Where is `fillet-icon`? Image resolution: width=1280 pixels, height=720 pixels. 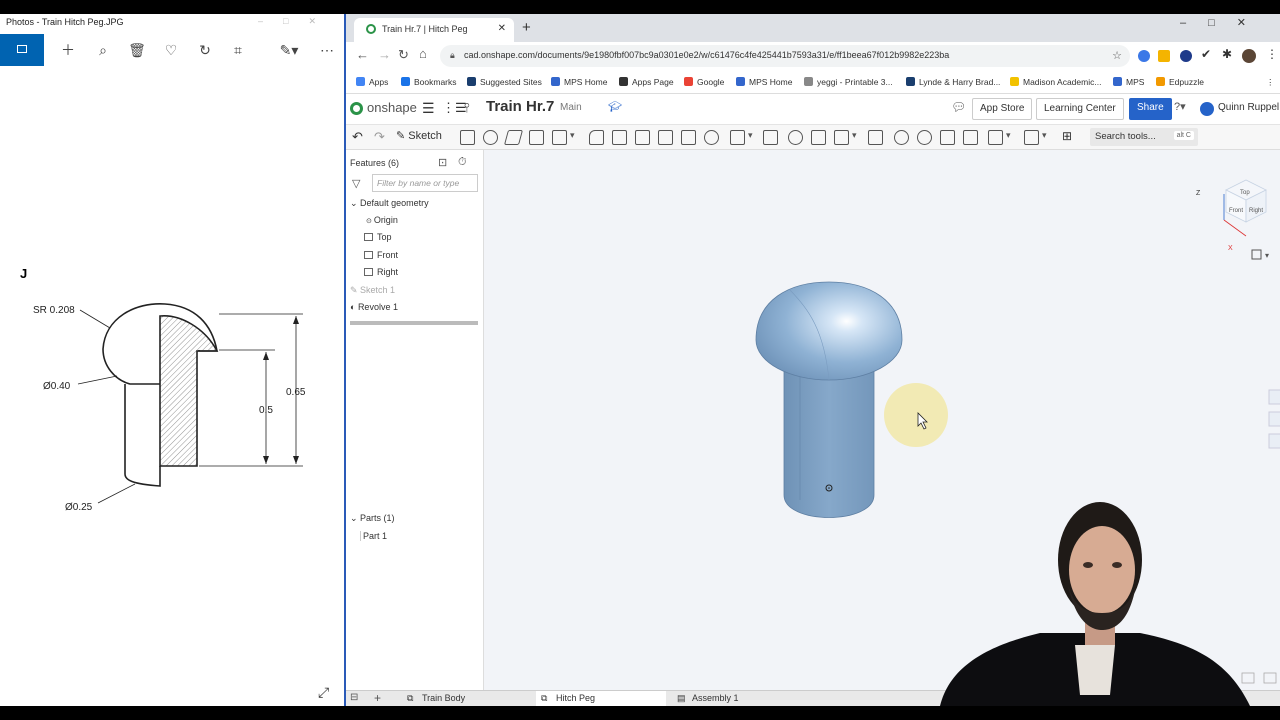 fillet-icon is located at coordinates (596, 137).